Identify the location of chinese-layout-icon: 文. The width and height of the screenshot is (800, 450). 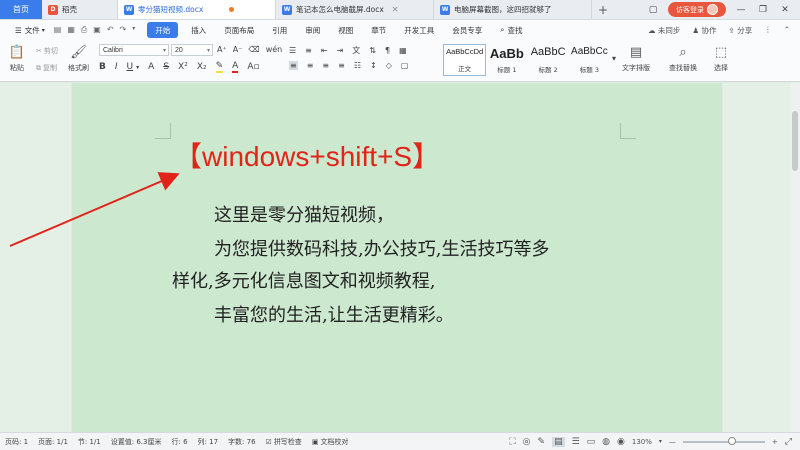
(356, 50).